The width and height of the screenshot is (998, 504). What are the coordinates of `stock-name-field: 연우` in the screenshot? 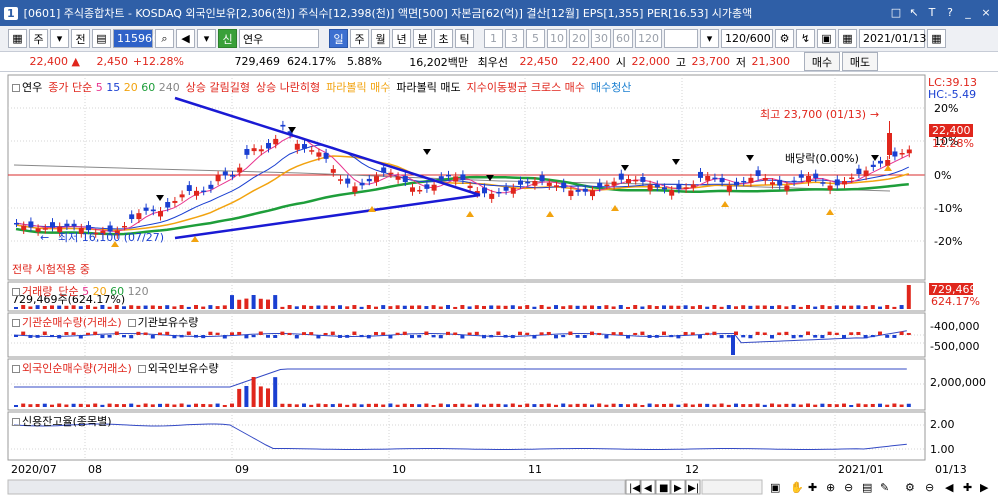 It's located at (279, 38).